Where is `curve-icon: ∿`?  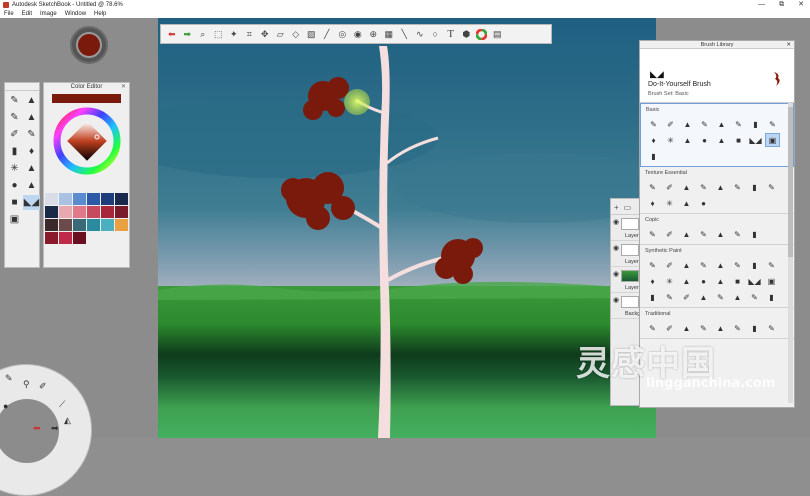 curve-icon: ∿ is located at coordinates (420, 34).